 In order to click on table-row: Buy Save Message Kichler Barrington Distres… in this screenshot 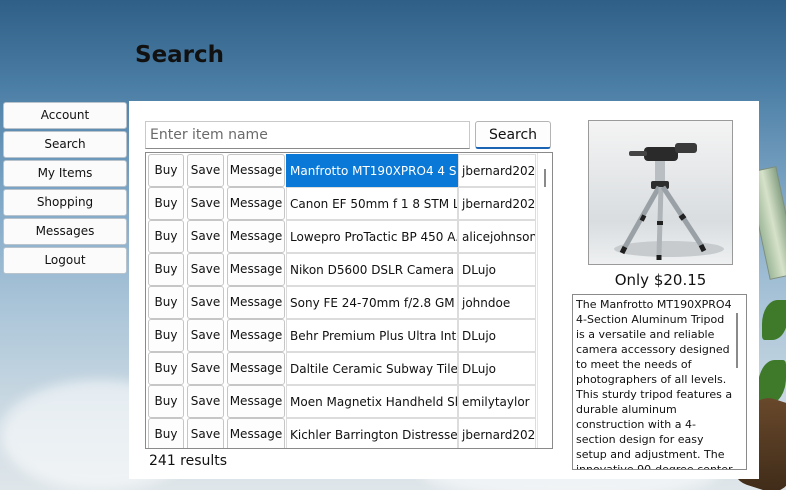, I will do `click(342, 433)`.